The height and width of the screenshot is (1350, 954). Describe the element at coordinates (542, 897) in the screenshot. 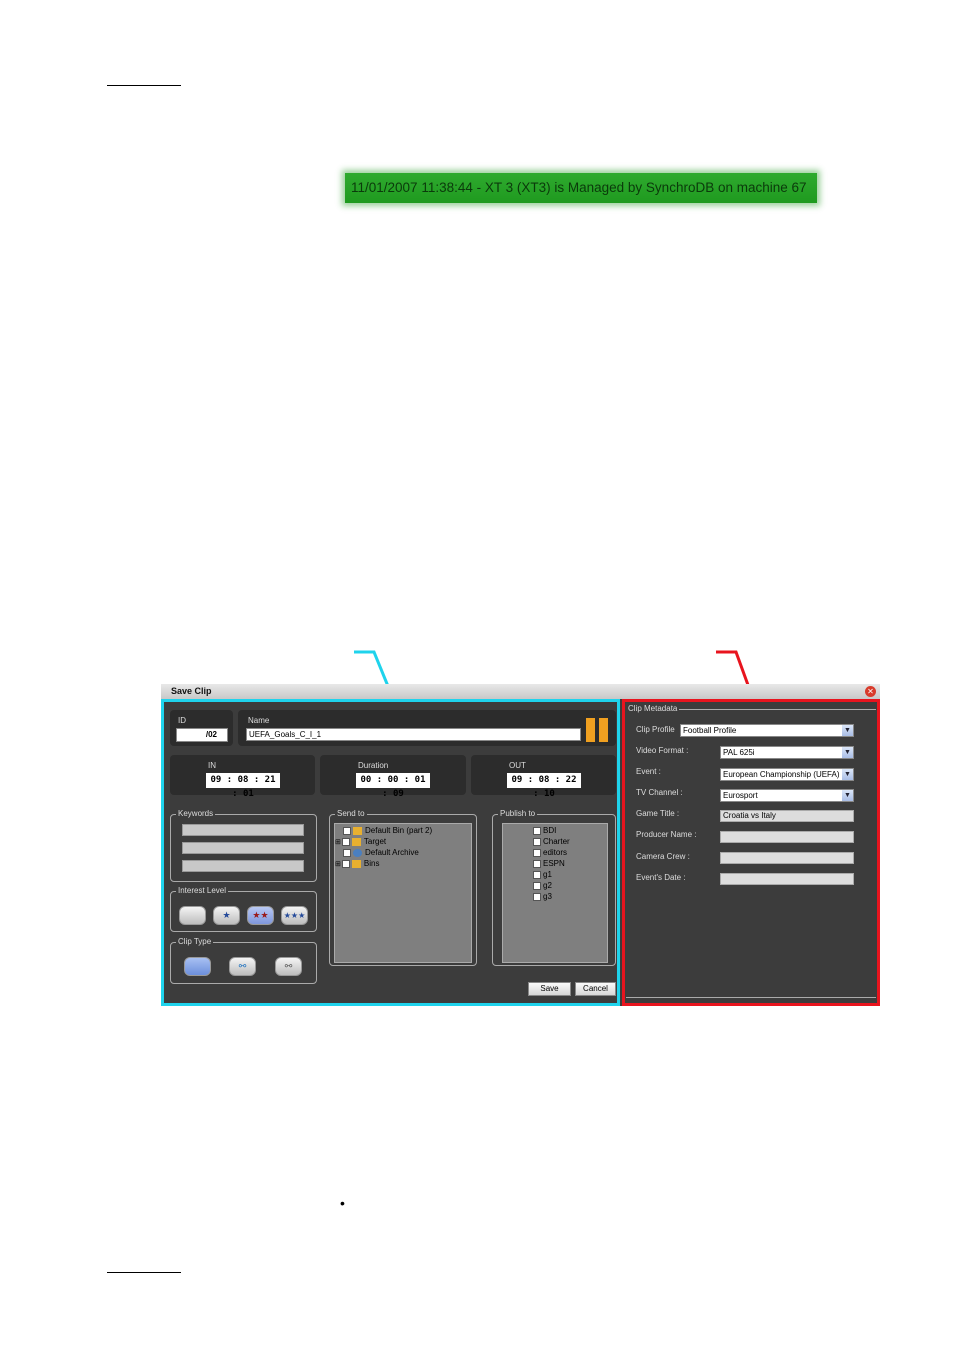

I see `tree-item: g3` at that location.